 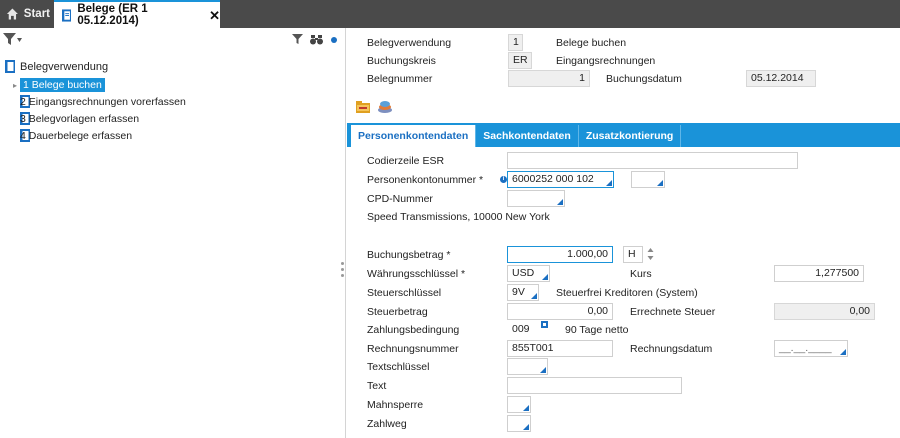 What do you see at coordinates (414, 136) in the screenshot?
I see `tab-personenkontendaten: Personenkontendaten` at bounding box center [414, 136].